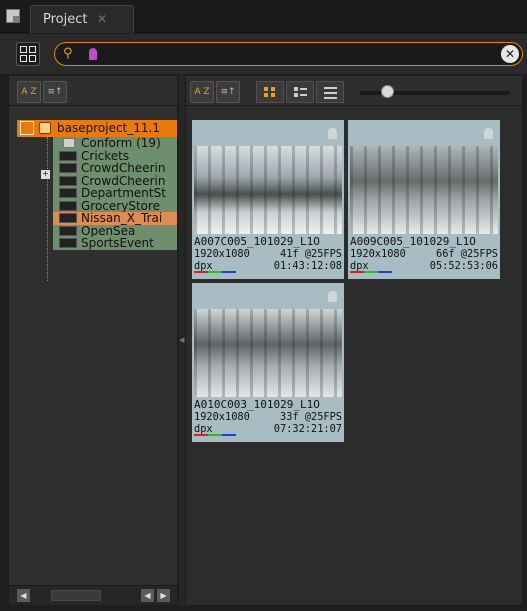  What do you see at coordinates (68, 53) in the screenshot?
I see `search-filter-icon: ⚲` at bounding box center [68, 53].